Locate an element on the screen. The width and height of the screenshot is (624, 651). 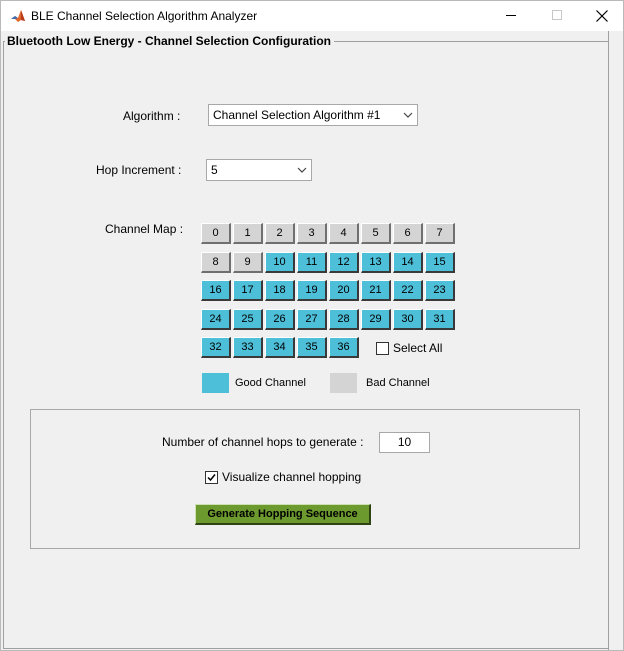
good-channel-label: Good Channel is located at coordinates (270, 383).